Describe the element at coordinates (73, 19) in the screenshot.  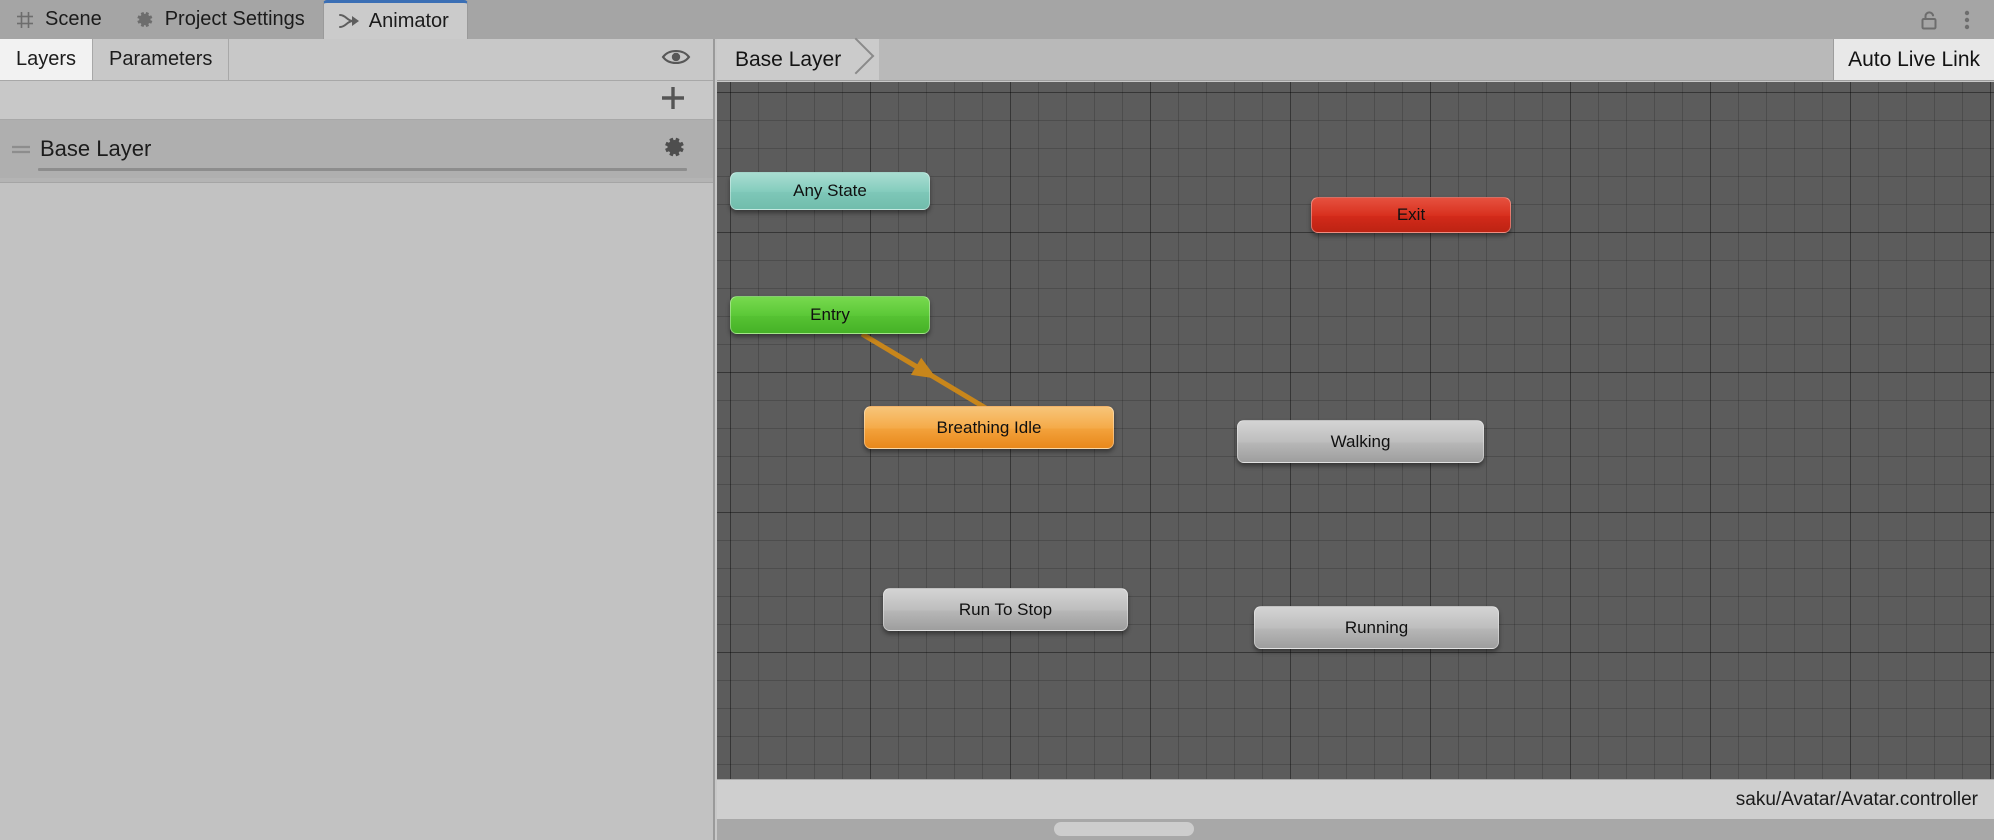
I see `tab-scene-label: Scene` at that location.